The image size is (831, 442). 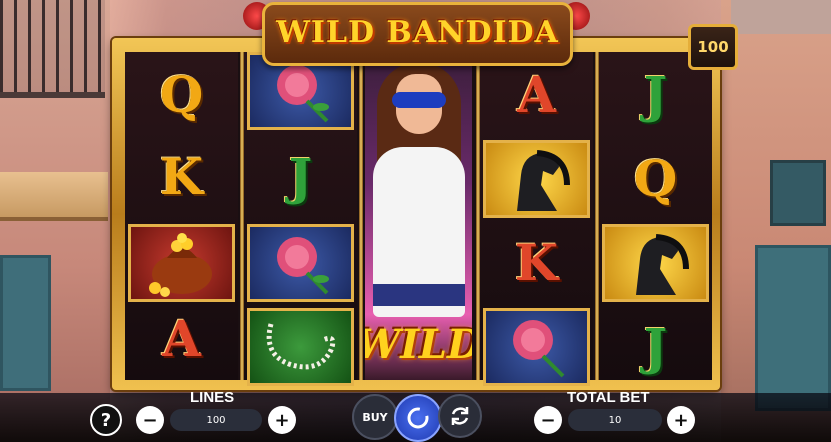 I want to click on pearl-necklace-icon, so click(x=300, y=346).